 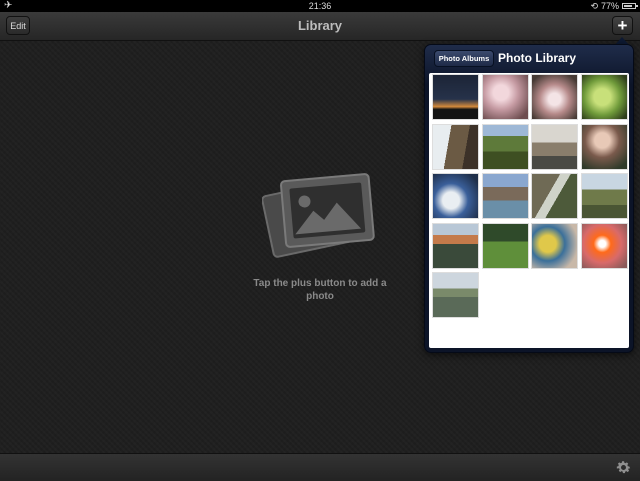 I want to click on add-photo-button: +, so click(x=622, y=25).